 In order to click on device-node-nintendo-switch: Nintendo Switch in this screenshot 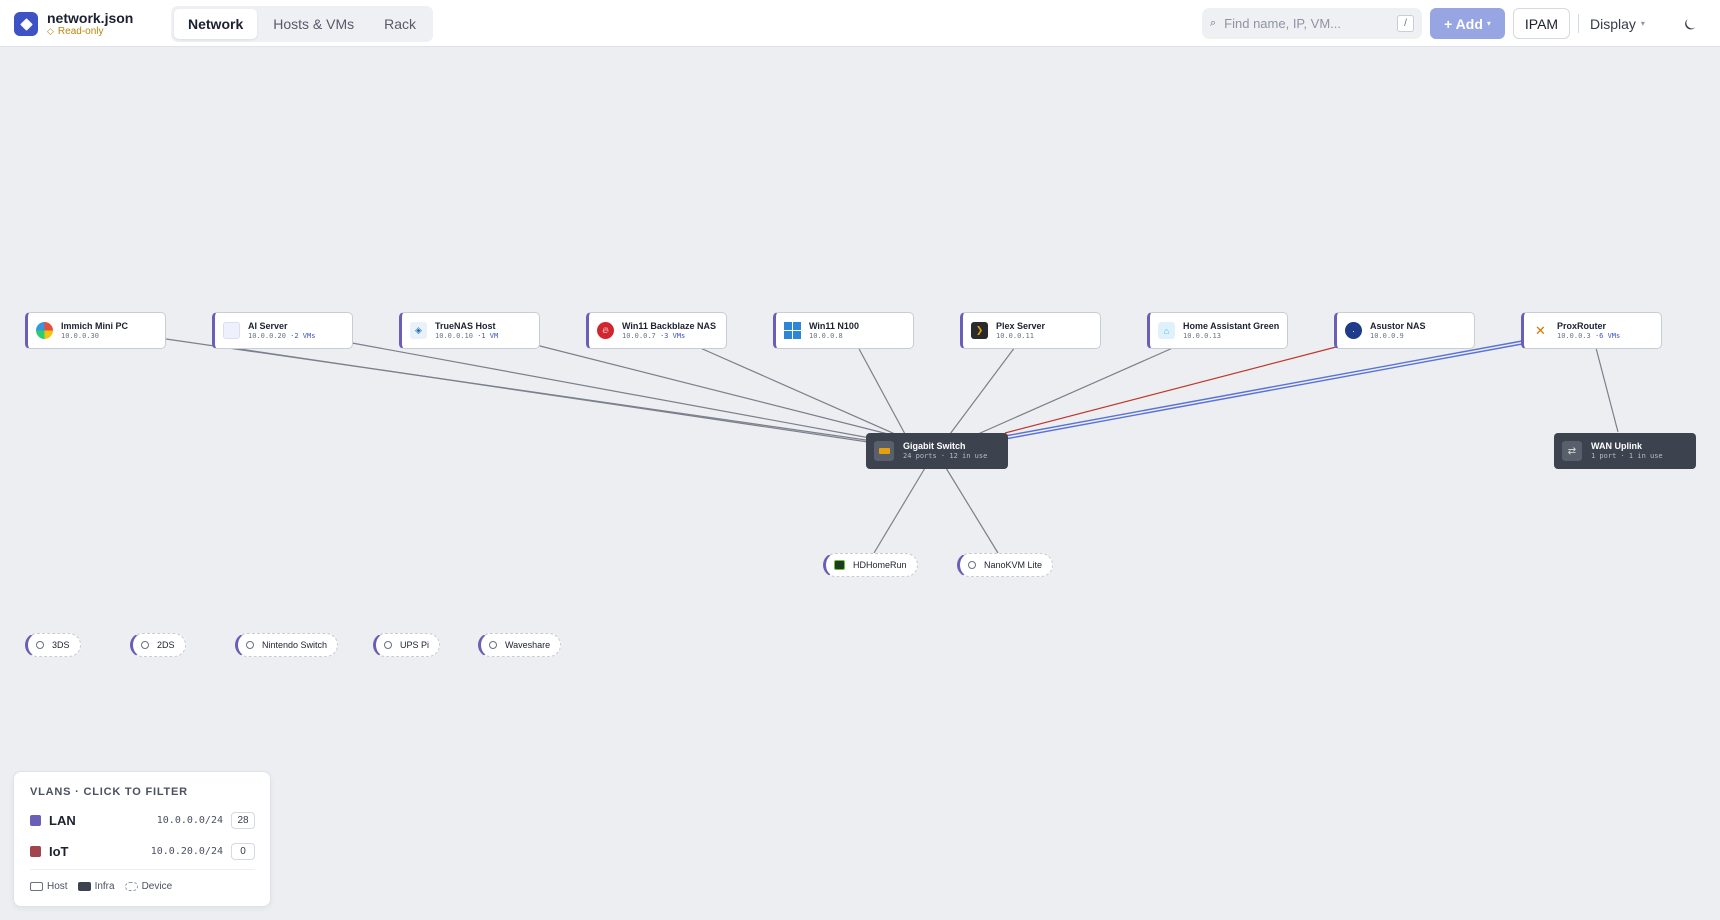, I will do `click(287, 645)`.